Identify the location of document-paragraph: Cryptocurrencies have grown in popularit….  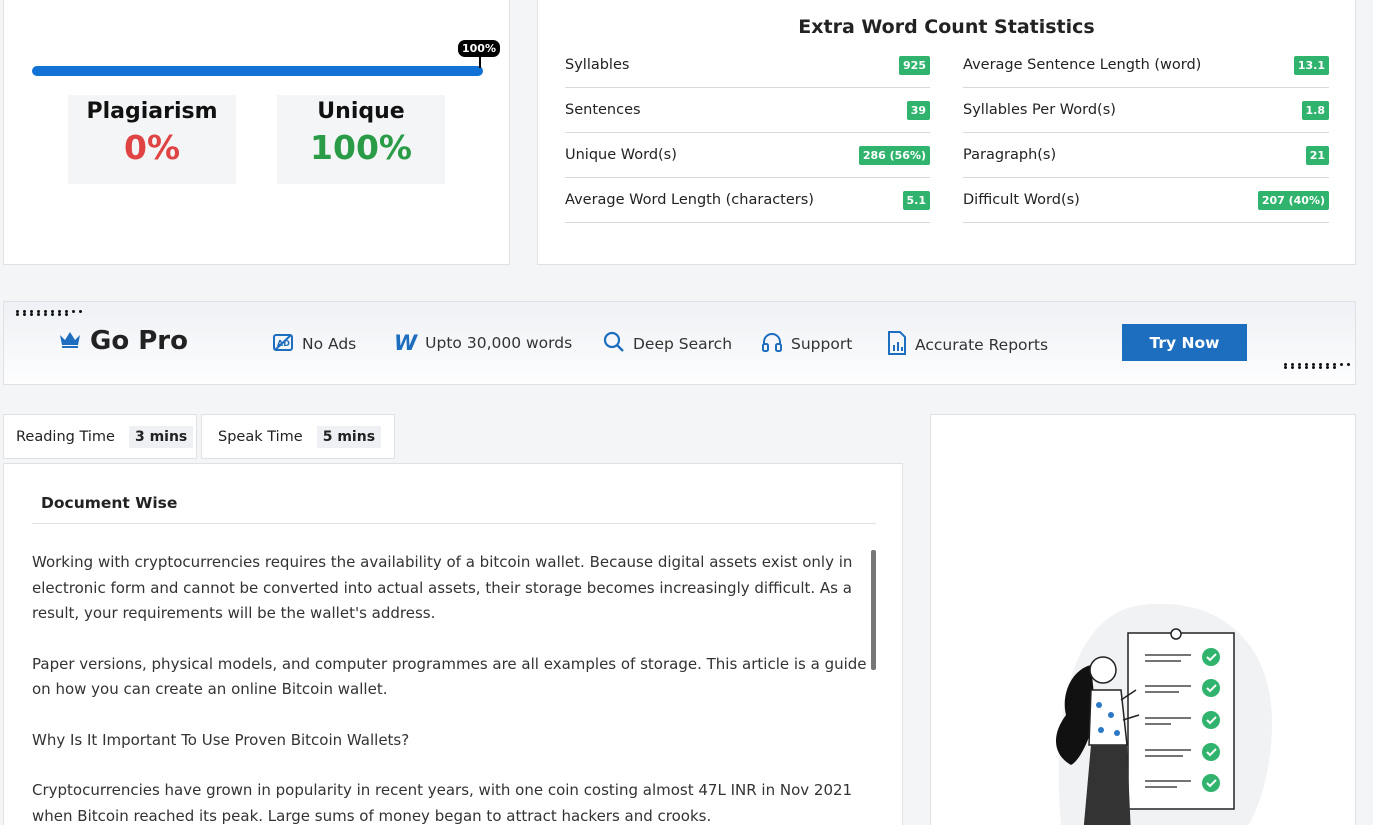
(442, 803).